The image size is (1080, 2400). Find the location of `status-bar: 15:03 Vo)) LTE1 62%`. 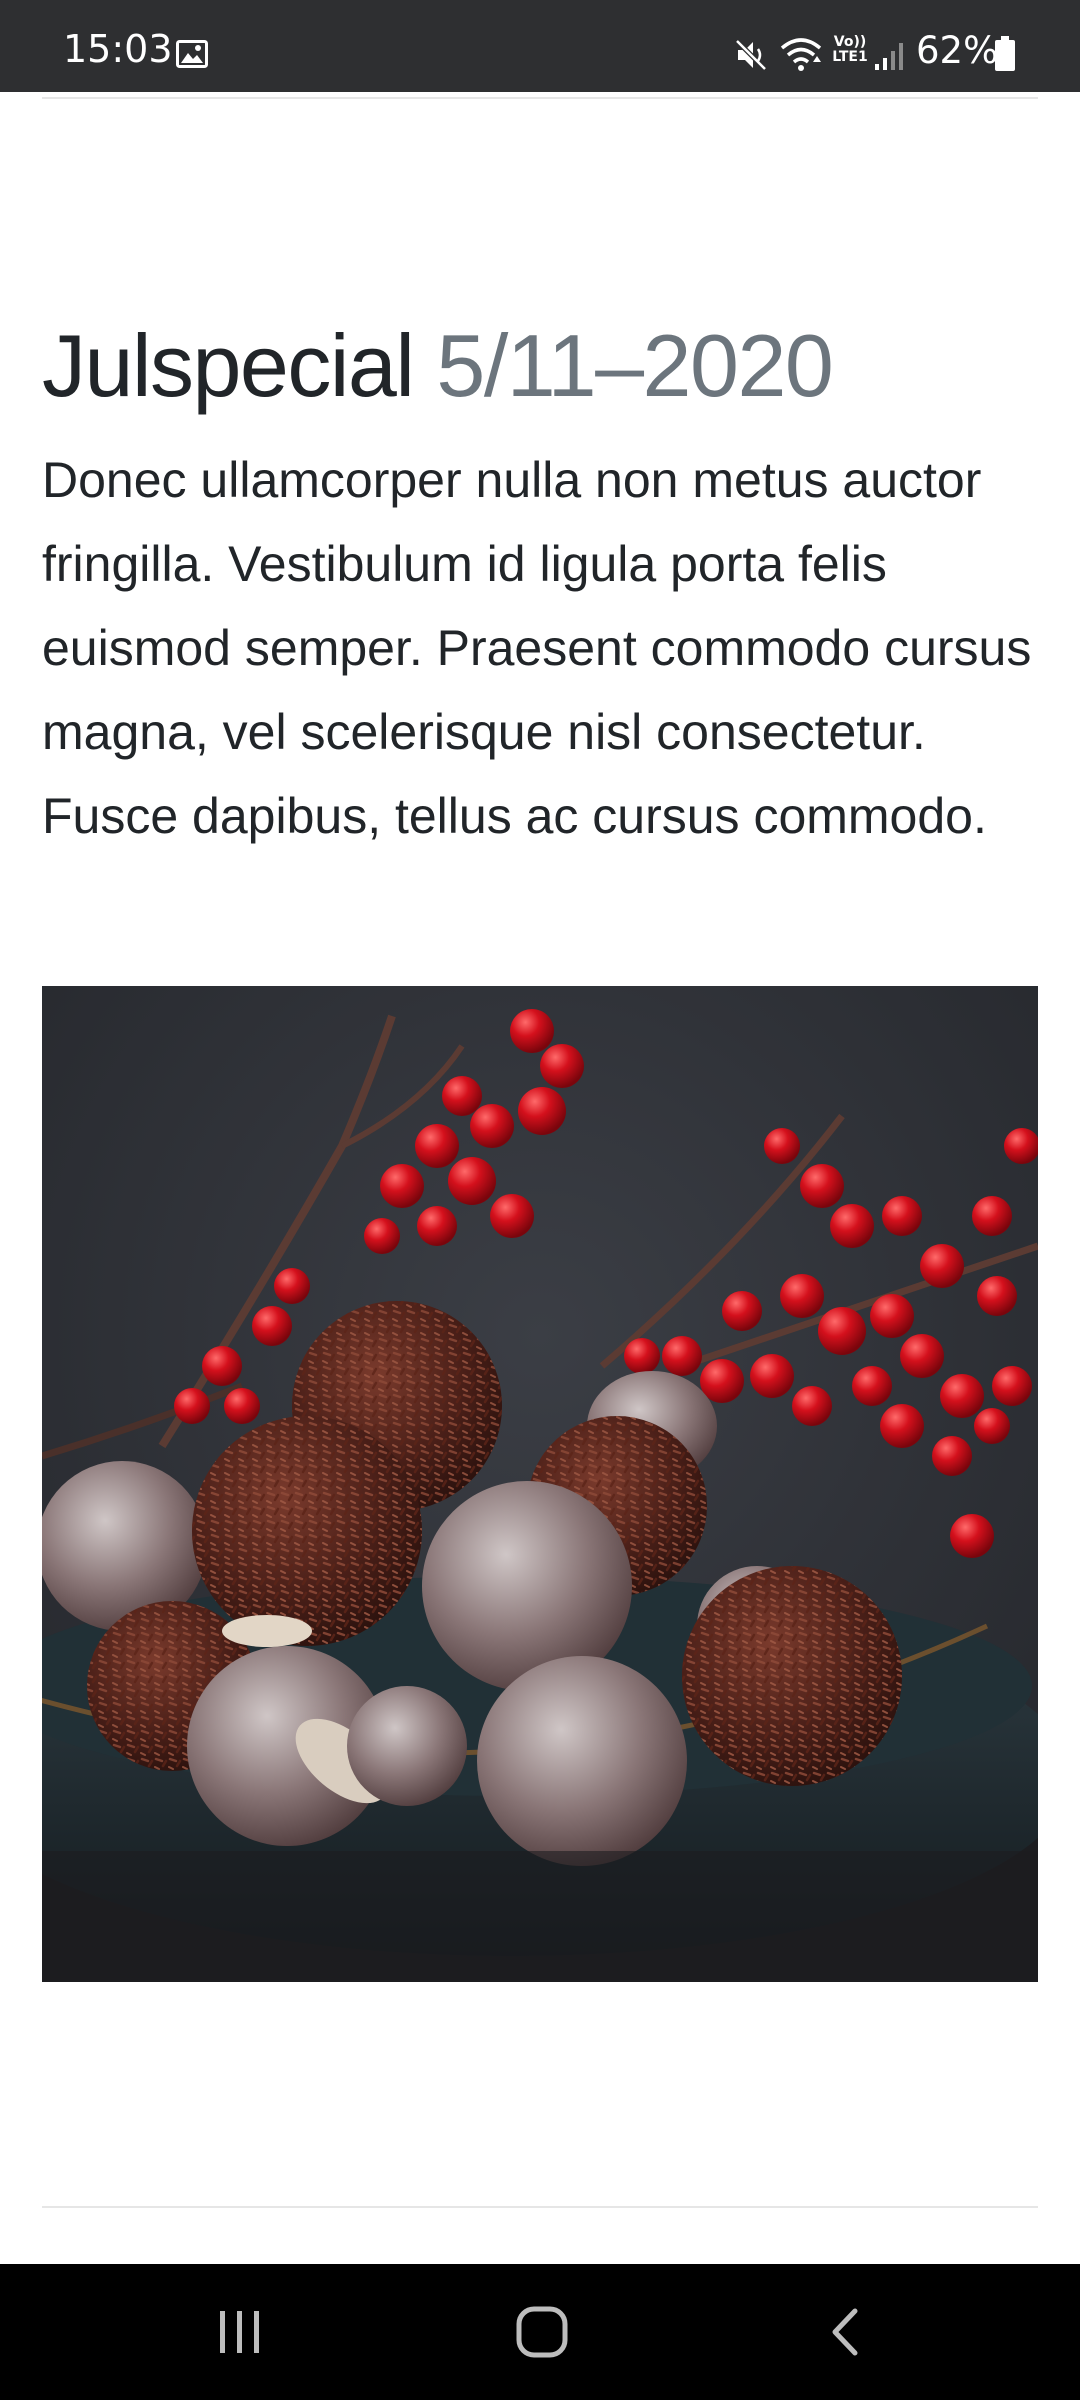

status-bar: 15:03 Vo)) LTE1 62% is located at coordinates (540, 46).